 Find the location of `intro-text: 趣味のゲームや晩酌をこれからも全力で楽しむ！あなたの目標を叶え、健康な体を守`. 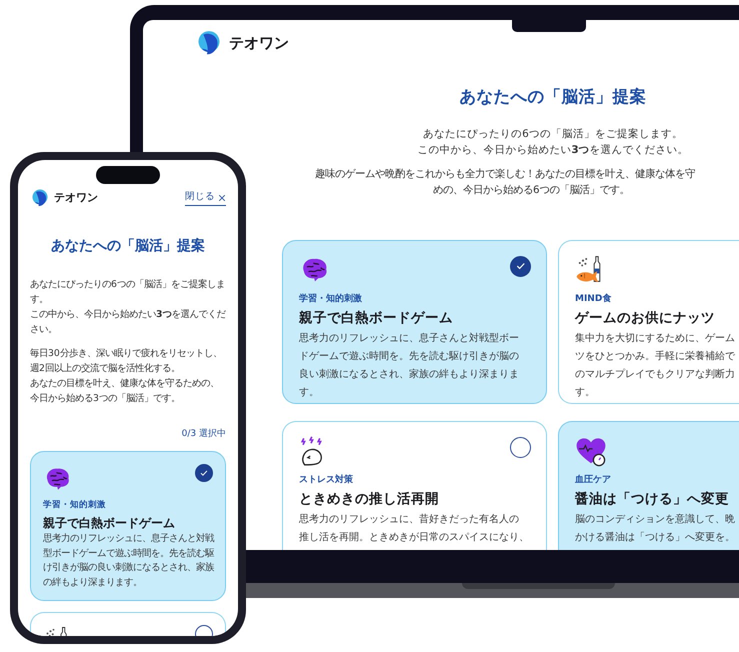

intro-text: 趣味のゲームや晩酌をこれからも全力で楽しむ！あなたの目標を叶え、健康な体を守 is located at coordinates (505, 174).